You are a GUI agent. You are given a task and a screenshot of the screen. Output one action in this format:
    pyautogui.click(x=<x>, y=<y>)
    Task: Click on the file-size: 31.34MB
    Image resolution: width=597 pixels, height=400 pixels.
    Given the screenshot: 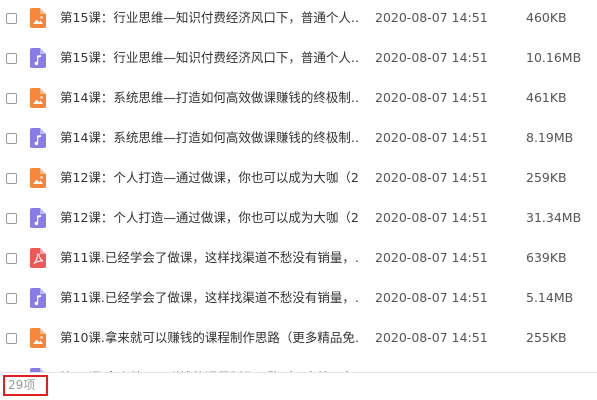 What is the action you would take?
    pyautogui.click(x=554, y=217)
    